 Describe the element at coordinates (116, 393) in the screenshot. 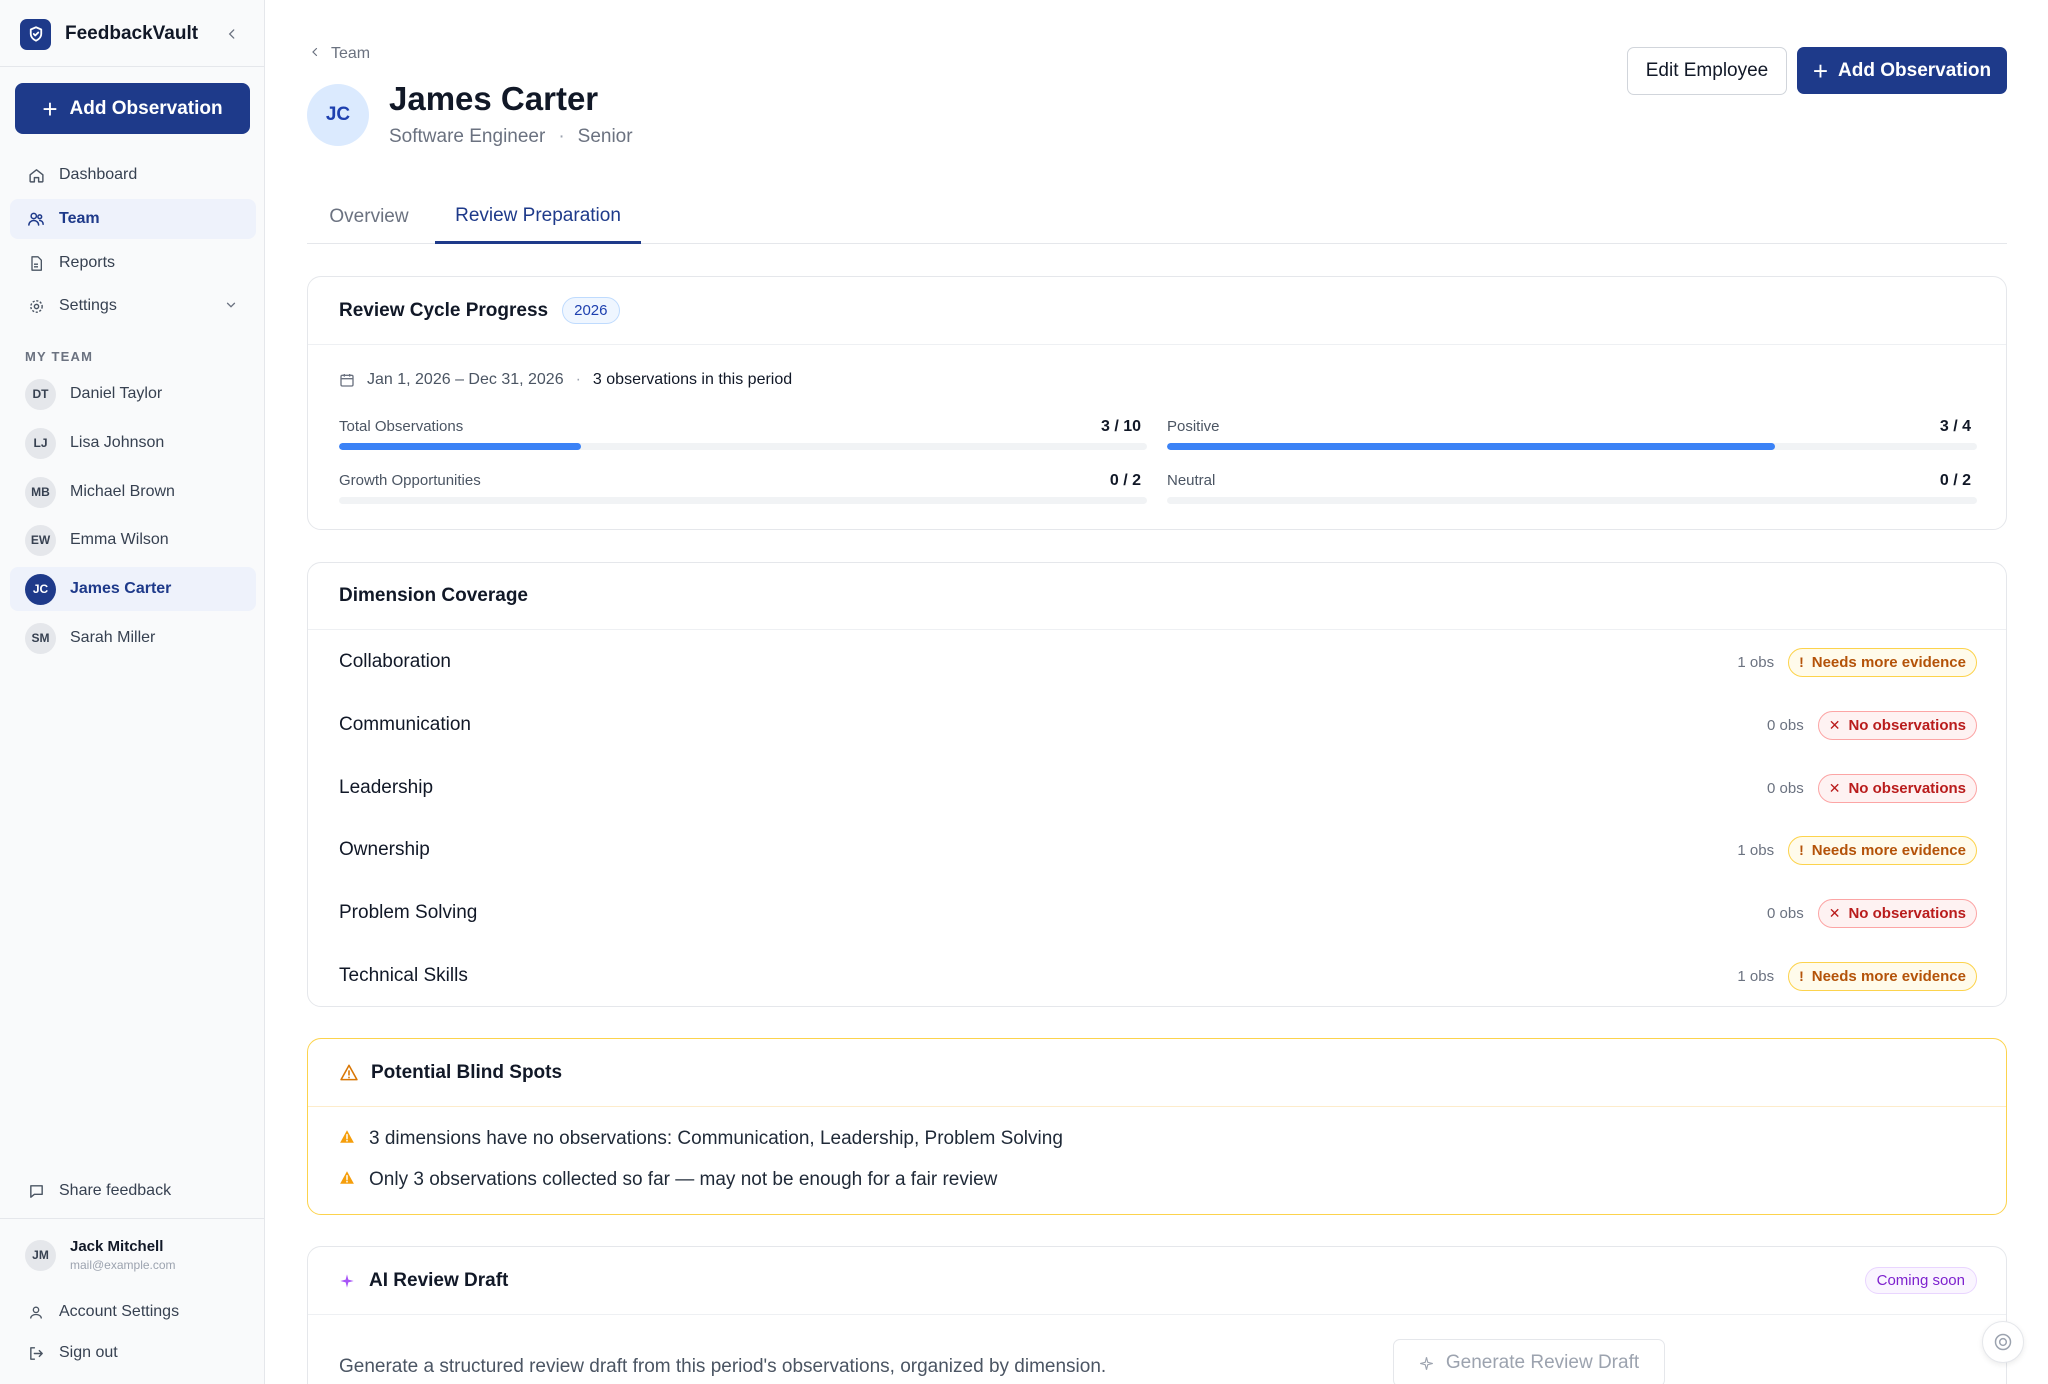

I see `member-name: Daniel Taylor` at that location.